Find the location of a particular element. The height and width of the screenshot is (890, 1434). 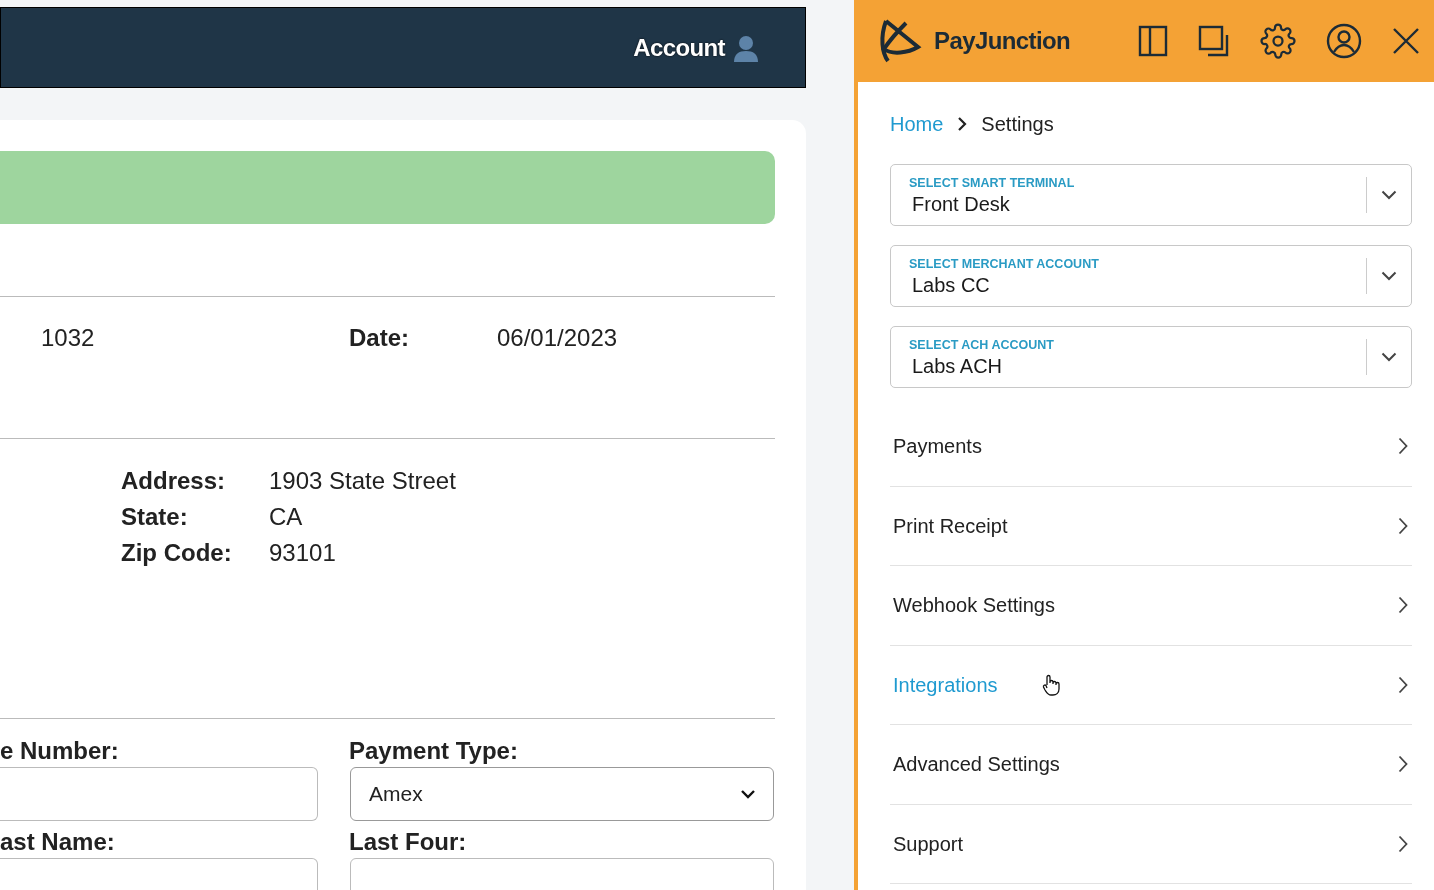

input-field is located at coordinates (159, 794).